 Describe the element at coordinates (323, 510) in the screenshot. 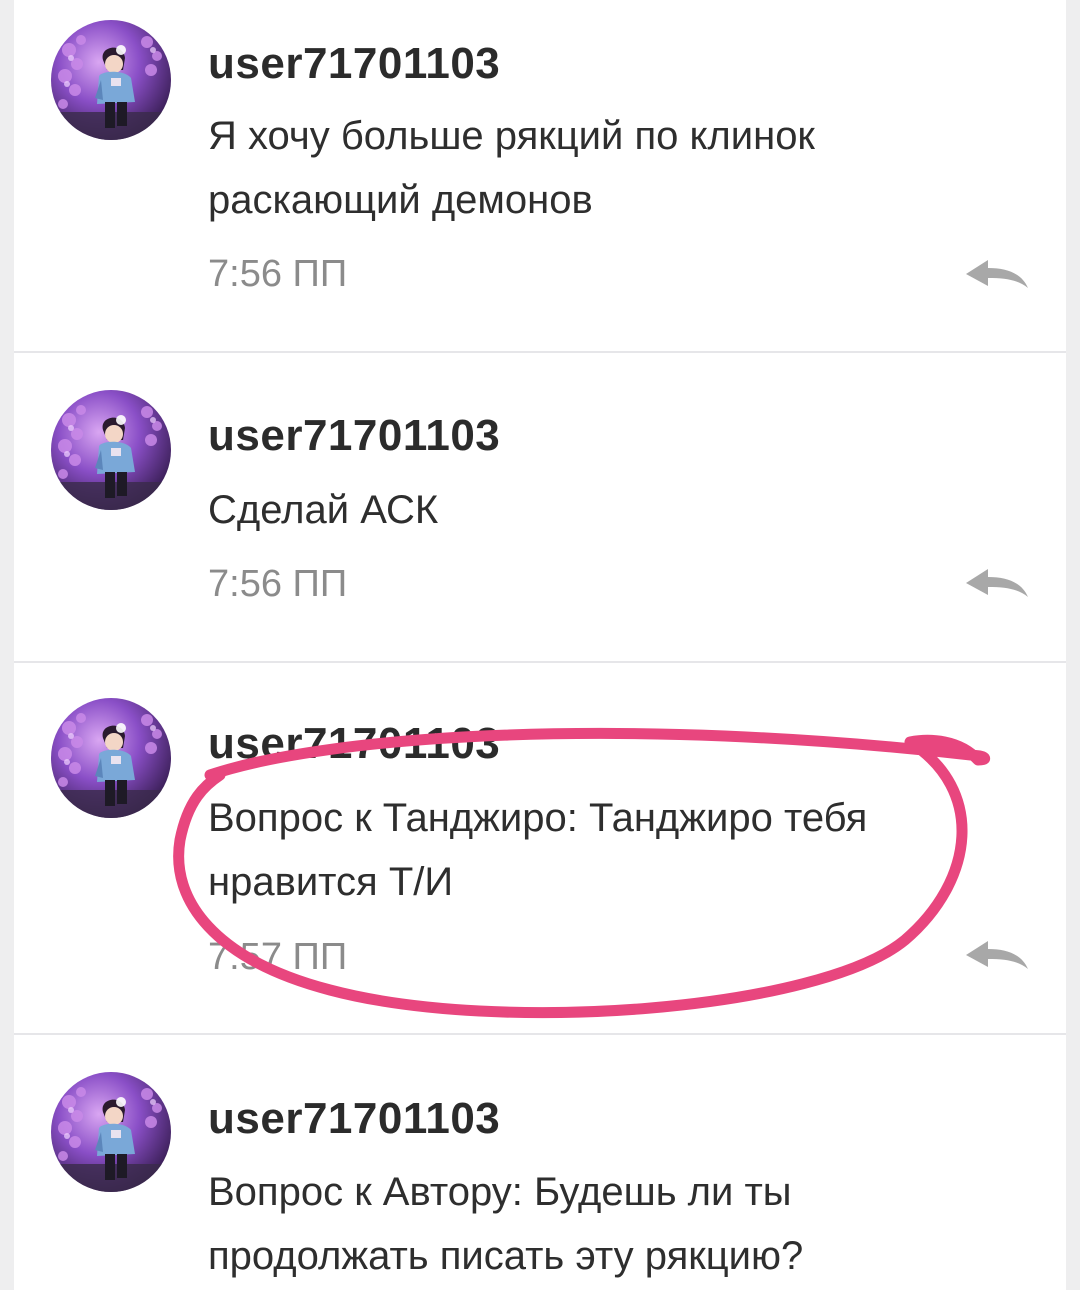

I see `comment-text: Сделай АСК` at that location.